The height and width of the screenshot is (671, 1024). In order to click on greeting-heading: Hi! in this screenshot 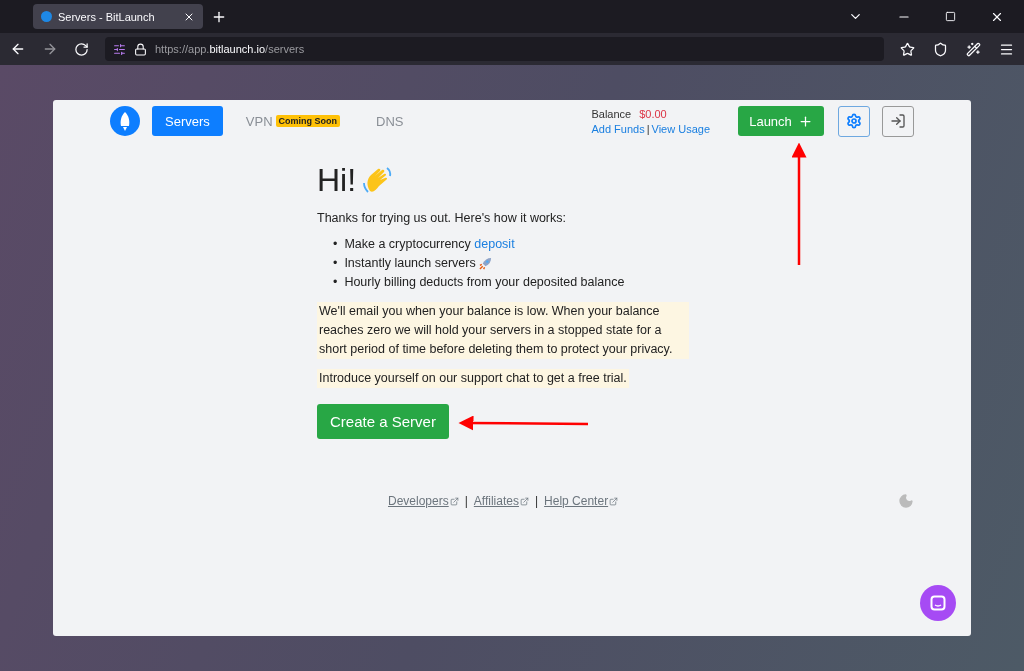, I will do `click(337, 180)`.